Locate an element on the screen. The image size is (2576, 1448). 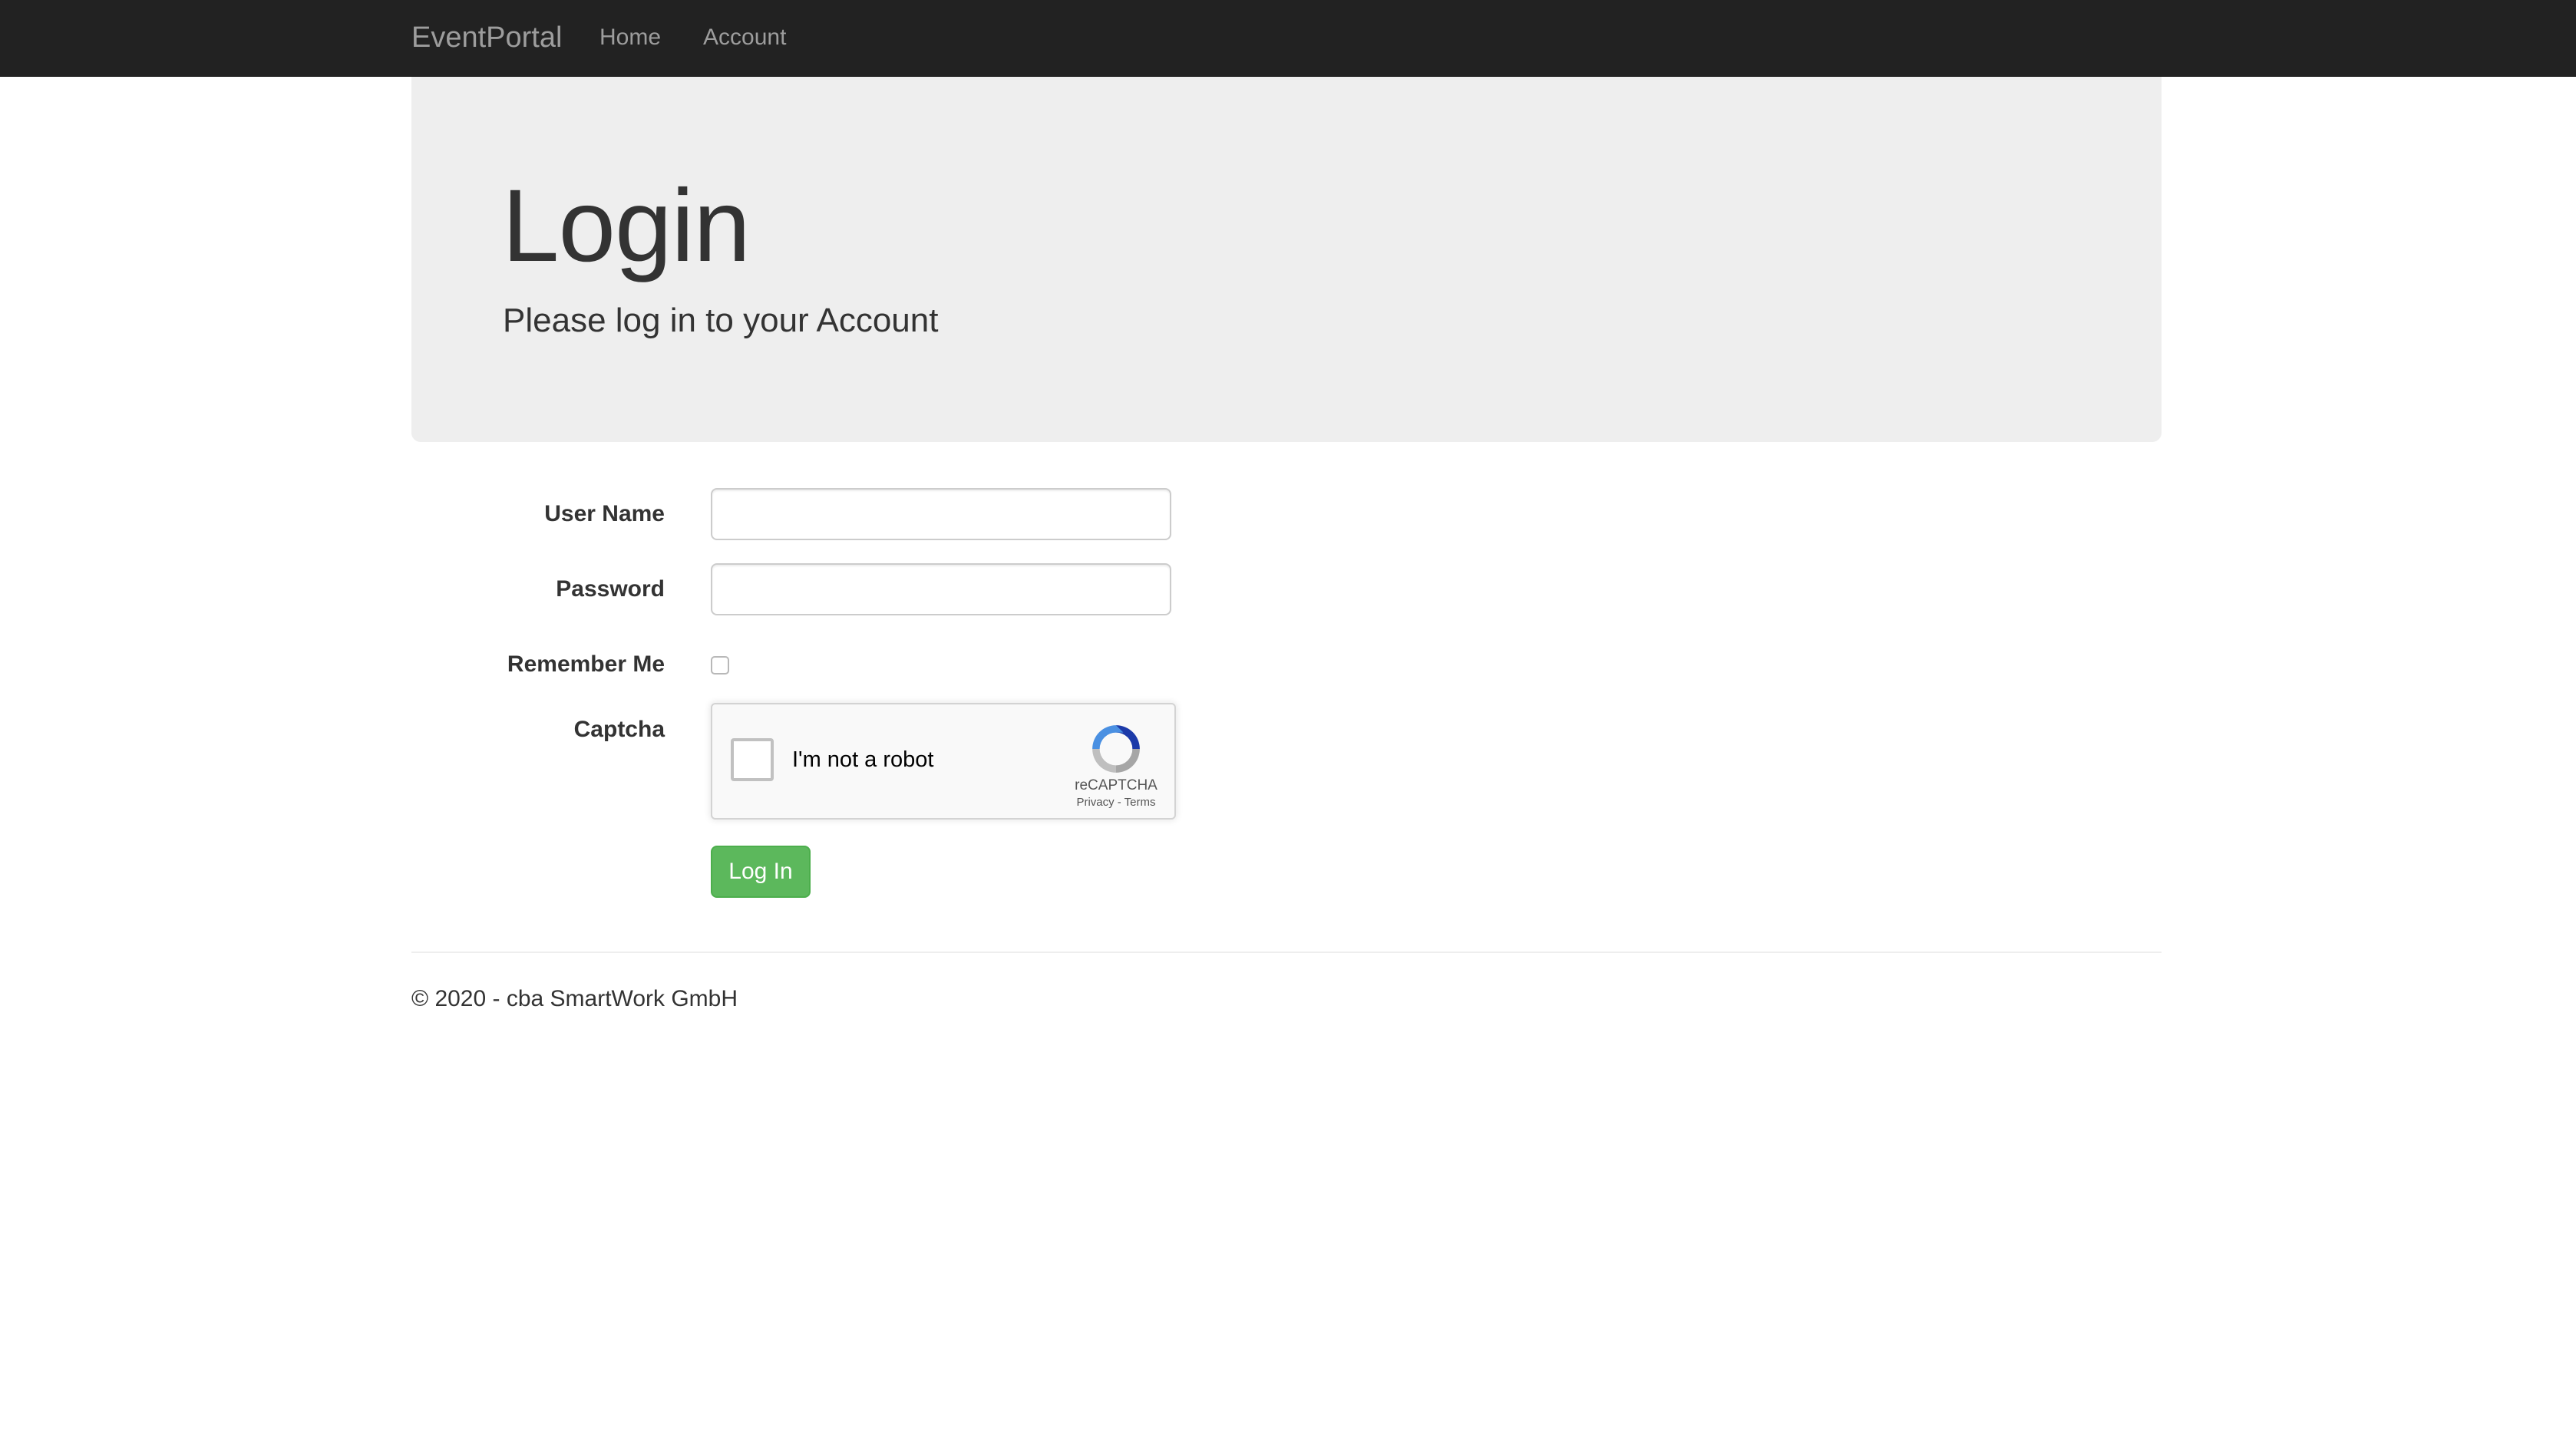
recaptcha-prompt: I'm not a robot is located at coordinates (863, 759).